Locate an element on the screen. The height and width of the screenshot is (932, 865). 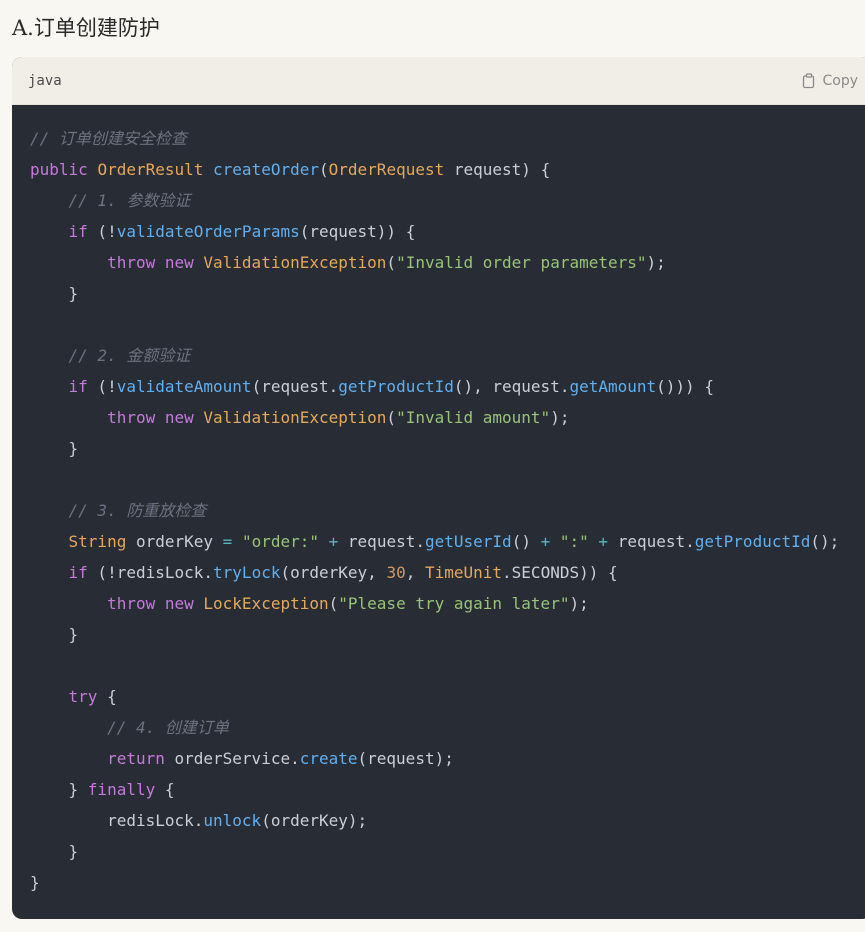
code-token: (orderKey); is located at coordinates (314, 820).